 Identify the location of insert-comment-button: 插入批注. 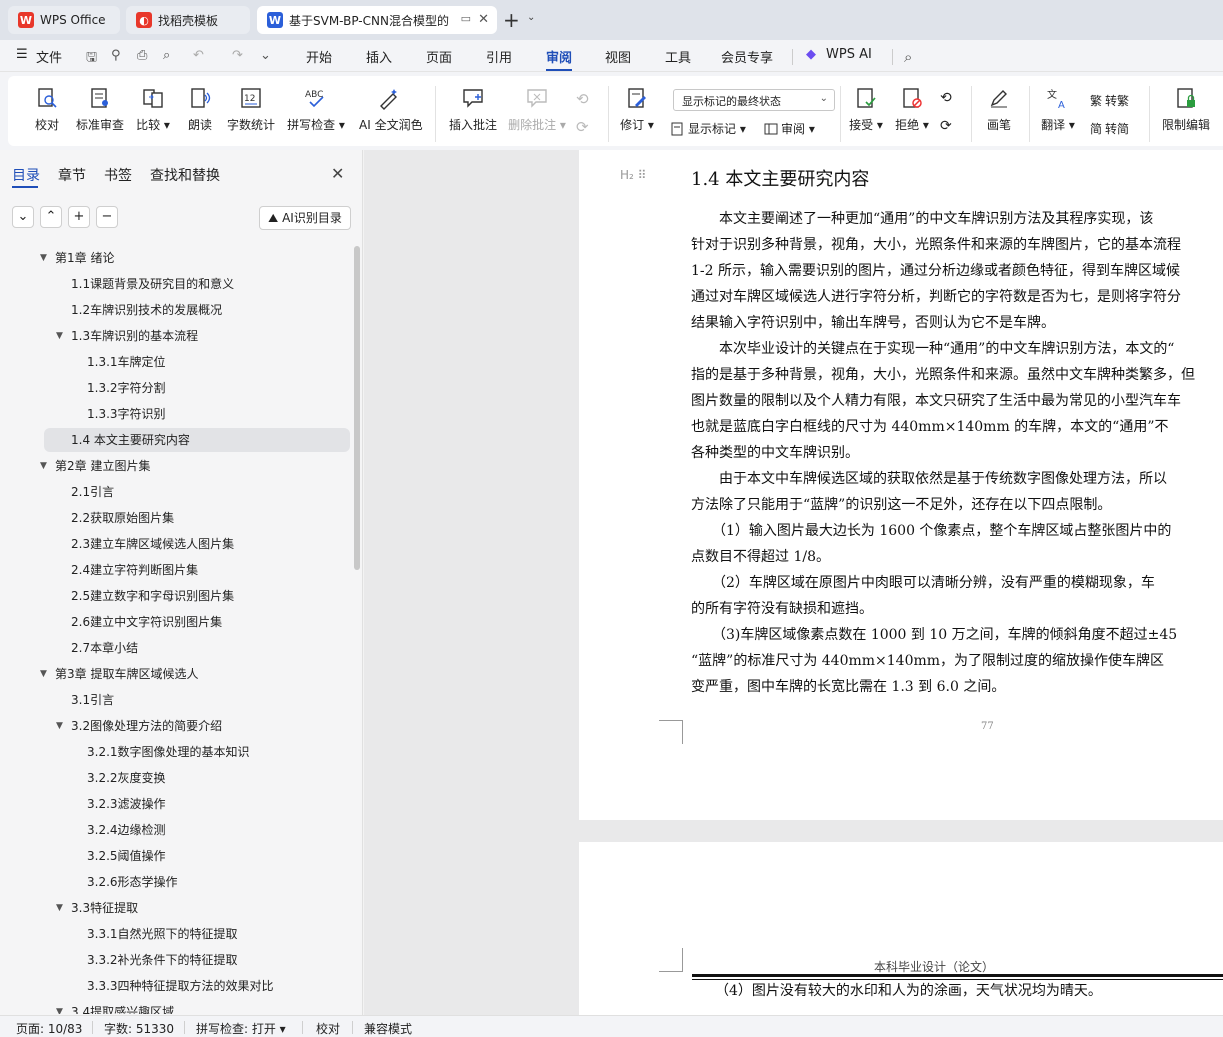
(473, 109).